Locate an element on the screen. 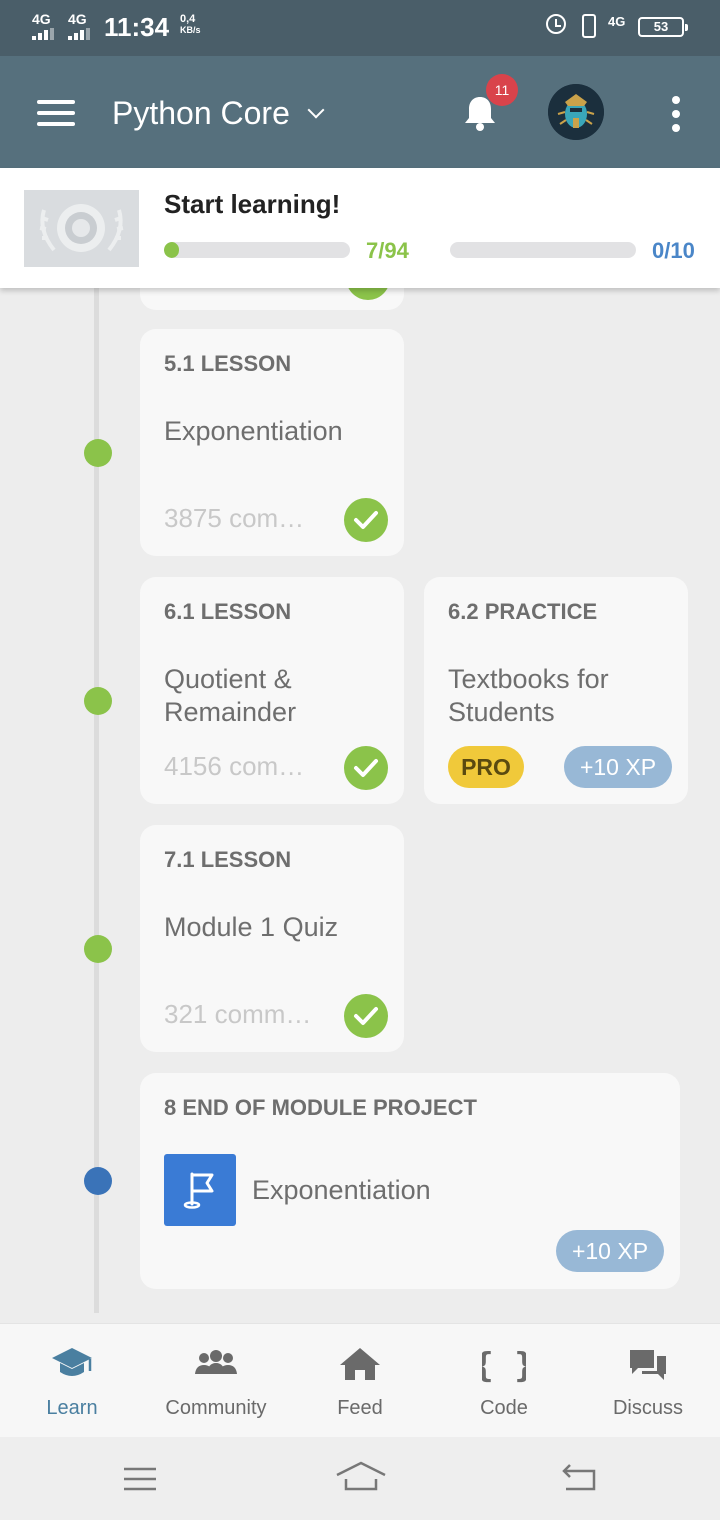 This screenshot has width=720, height=1520. lesson-title: Quotient & Remainder is located at coordinates (230, 695).